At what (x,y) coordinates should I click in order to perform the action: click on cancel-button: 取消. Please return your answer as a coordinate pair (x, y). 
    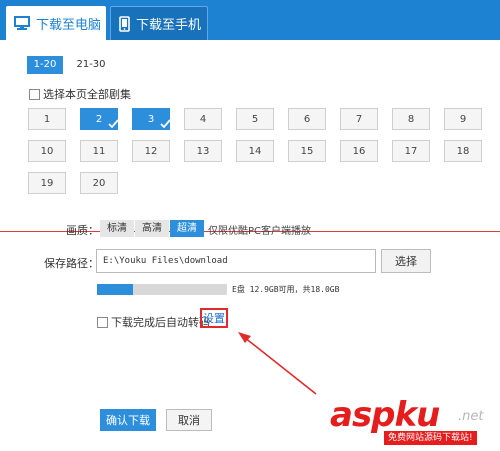
    Looking at the image, I should click on (189, 420).